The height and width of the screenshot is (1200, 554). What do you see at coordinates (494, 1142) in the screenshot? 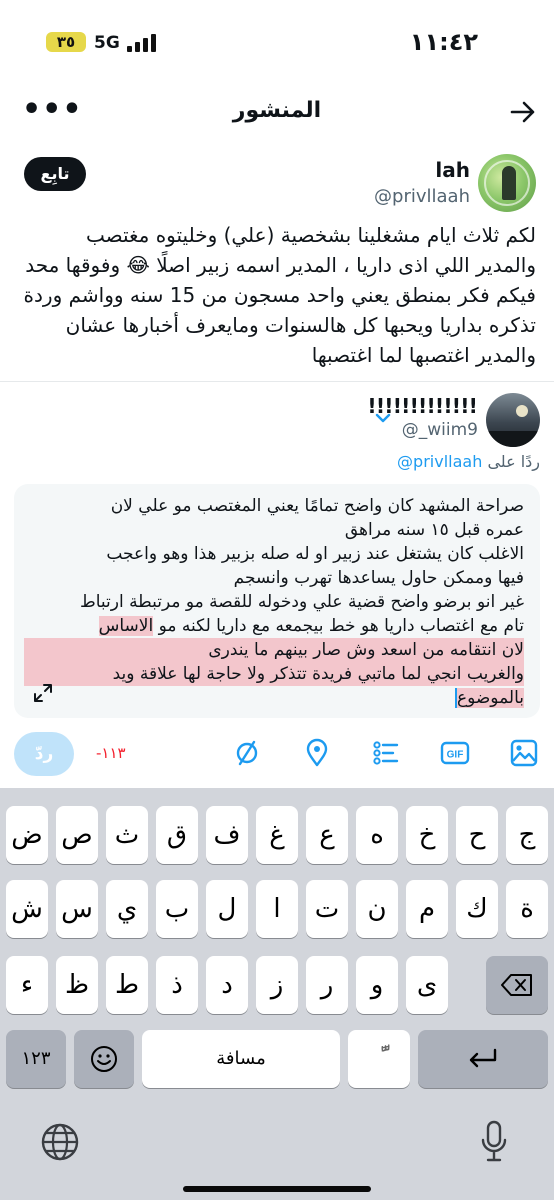
I see `microphone-icon` at bounding box center [494, 1142].